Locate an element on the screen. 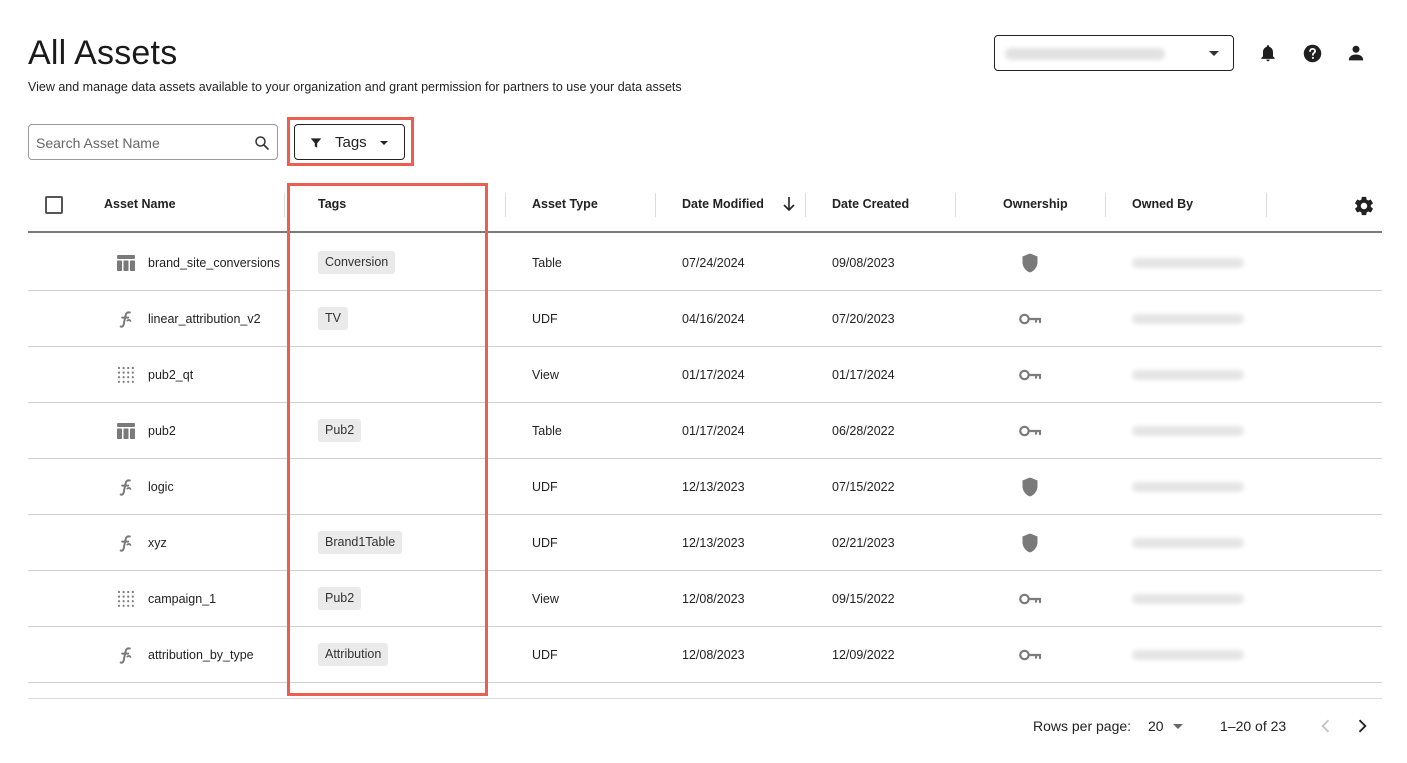 This screenshot has width=1407, height=763. chevron-right-icon is located at coordinates (1362, 726).